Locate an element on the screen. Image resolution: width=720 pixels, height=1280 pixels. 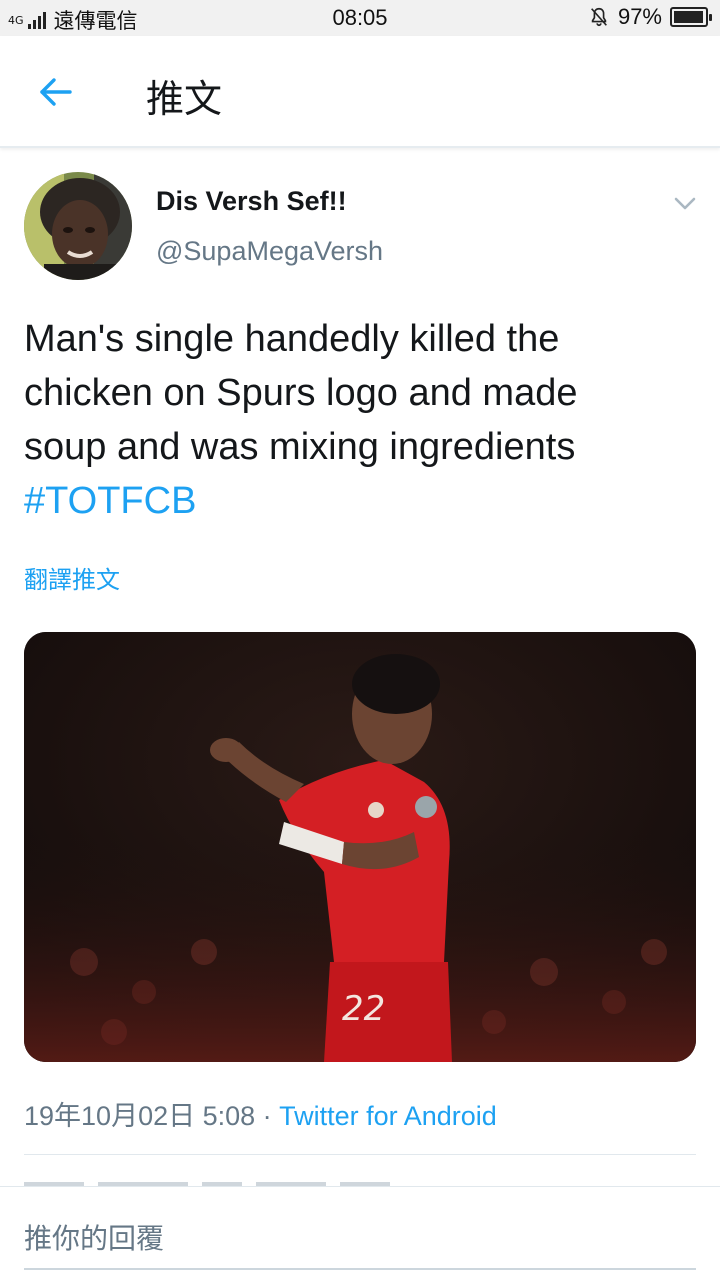
back-button is located at coordinates (56, 92).